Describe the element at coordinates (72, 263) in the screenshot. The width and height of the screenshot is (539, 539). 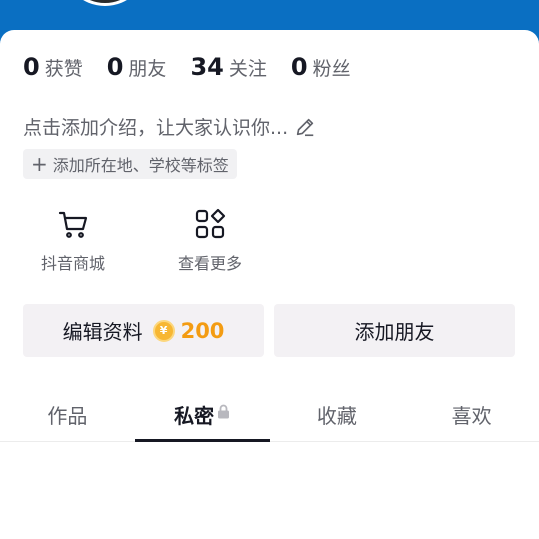
I see `shortcut-douyin-mall-label: 抖音商城` at that location.